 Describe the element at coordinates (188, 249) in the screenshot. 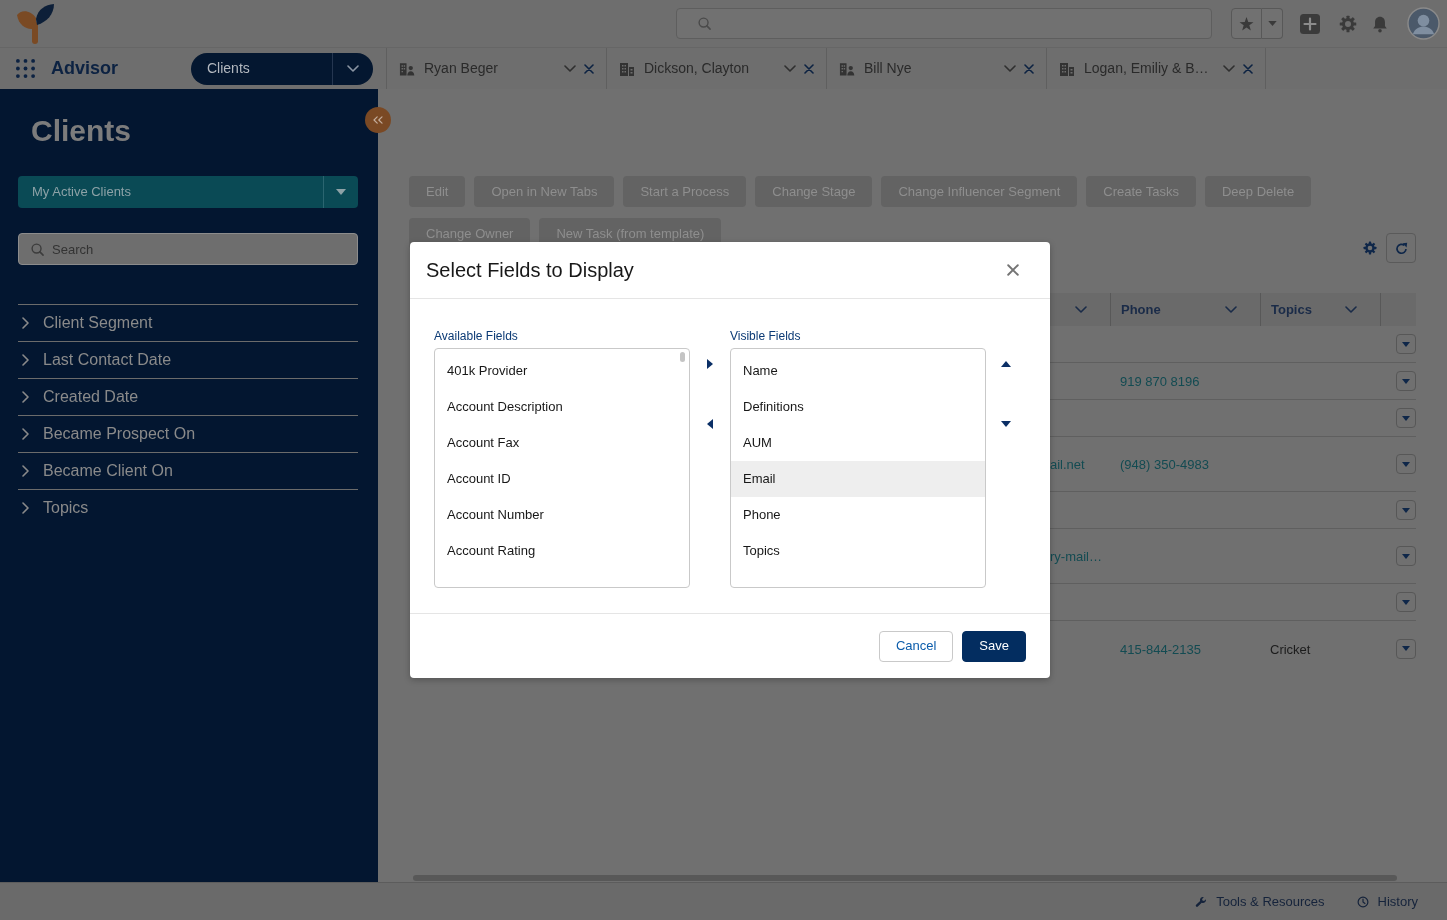

I see `search-field: Search` at that location.